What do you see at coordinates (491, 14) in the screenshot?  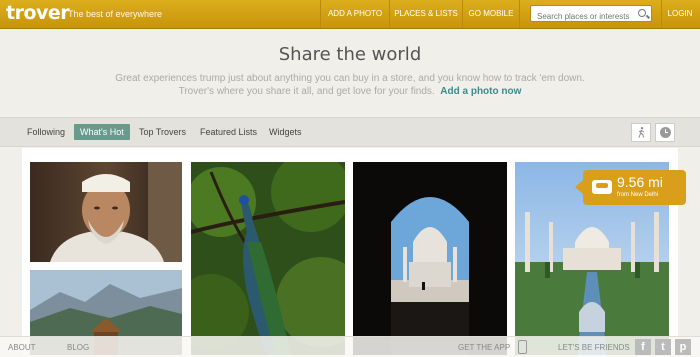 I see `nav-go-mobile: GO MOBILE` at bounding box center [491, 14].